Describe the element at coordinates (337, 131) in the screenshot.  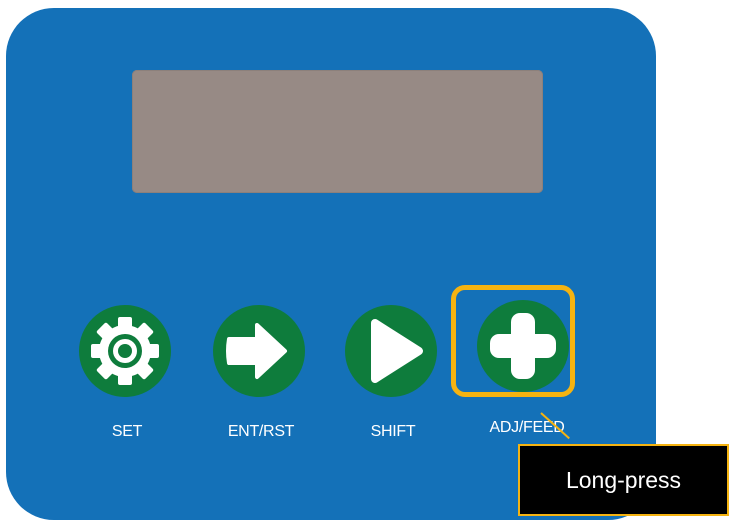
I see `lcd-display` at that location.